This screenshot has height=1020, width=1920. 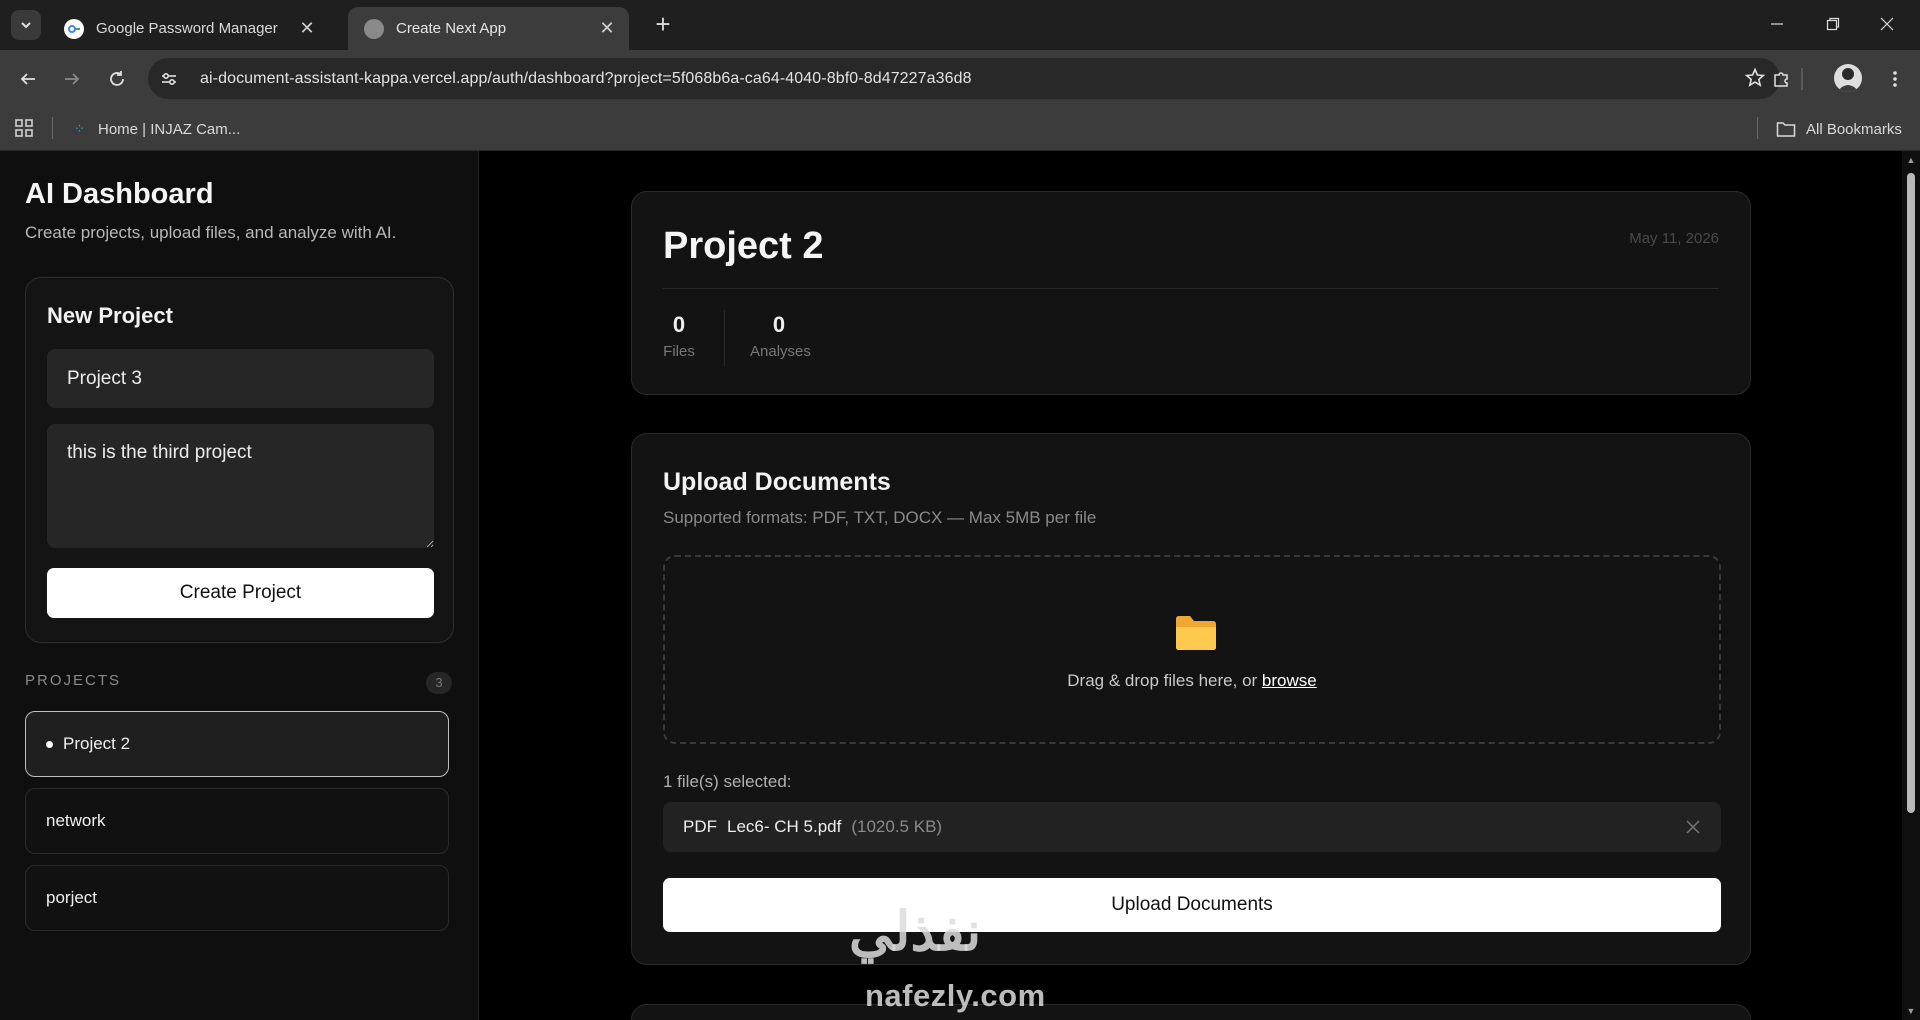 I want to click on tune-icon, so click(x=169, y=78).